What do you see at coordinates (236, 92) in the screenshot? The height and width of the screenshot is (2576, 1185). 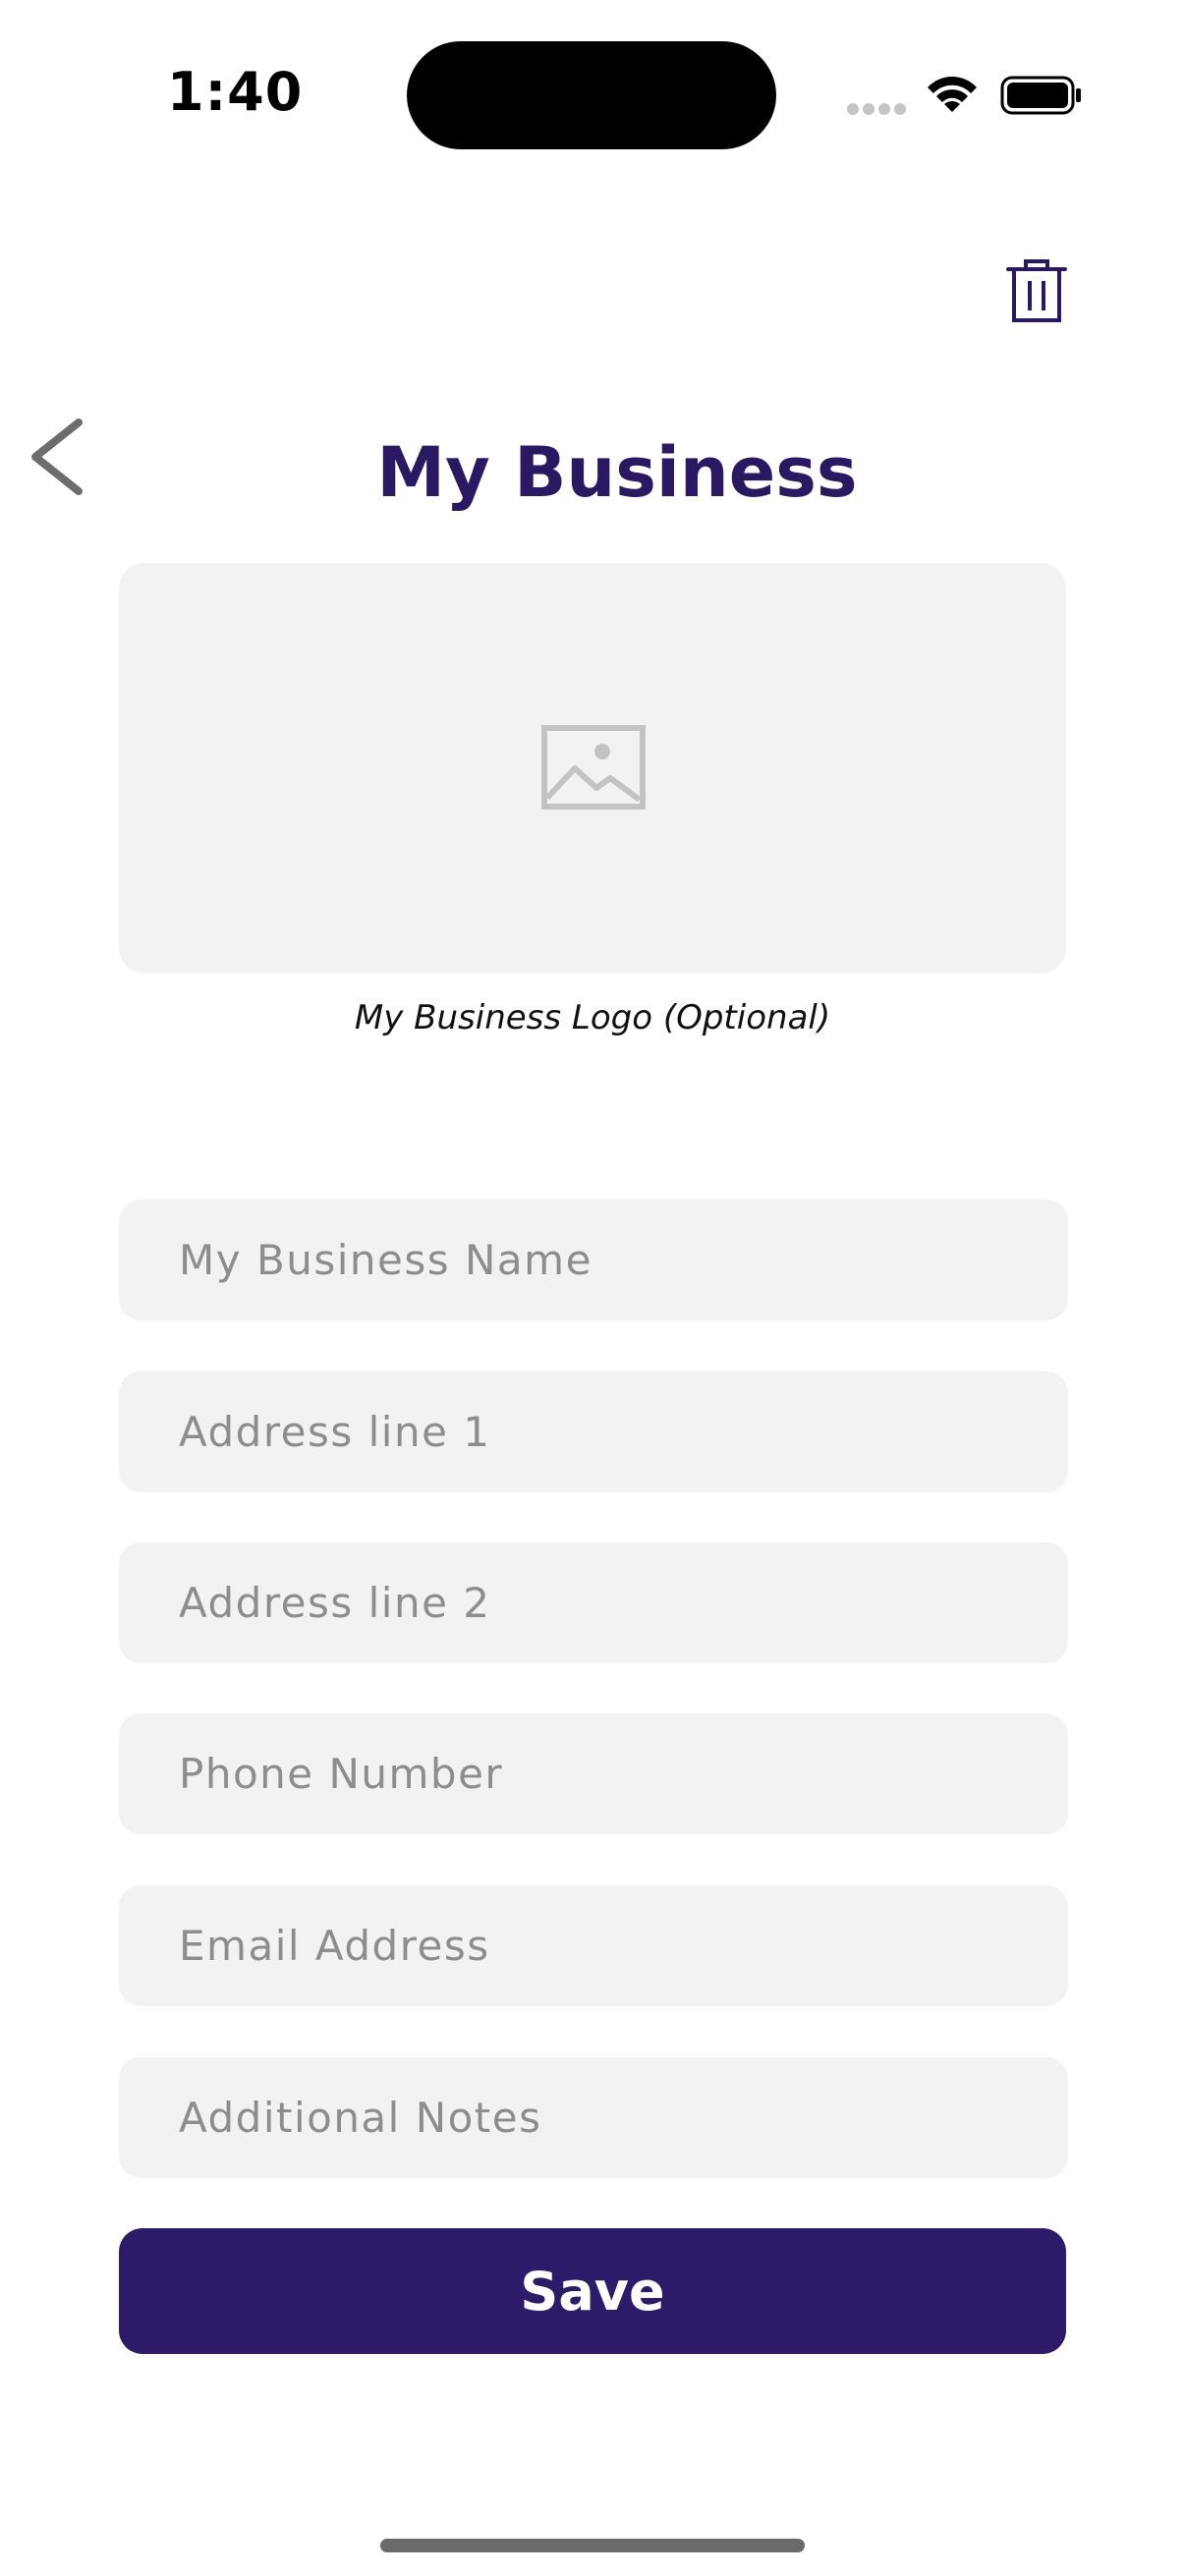 I see `status-time: 1:40` at bounding box center [236, 92].